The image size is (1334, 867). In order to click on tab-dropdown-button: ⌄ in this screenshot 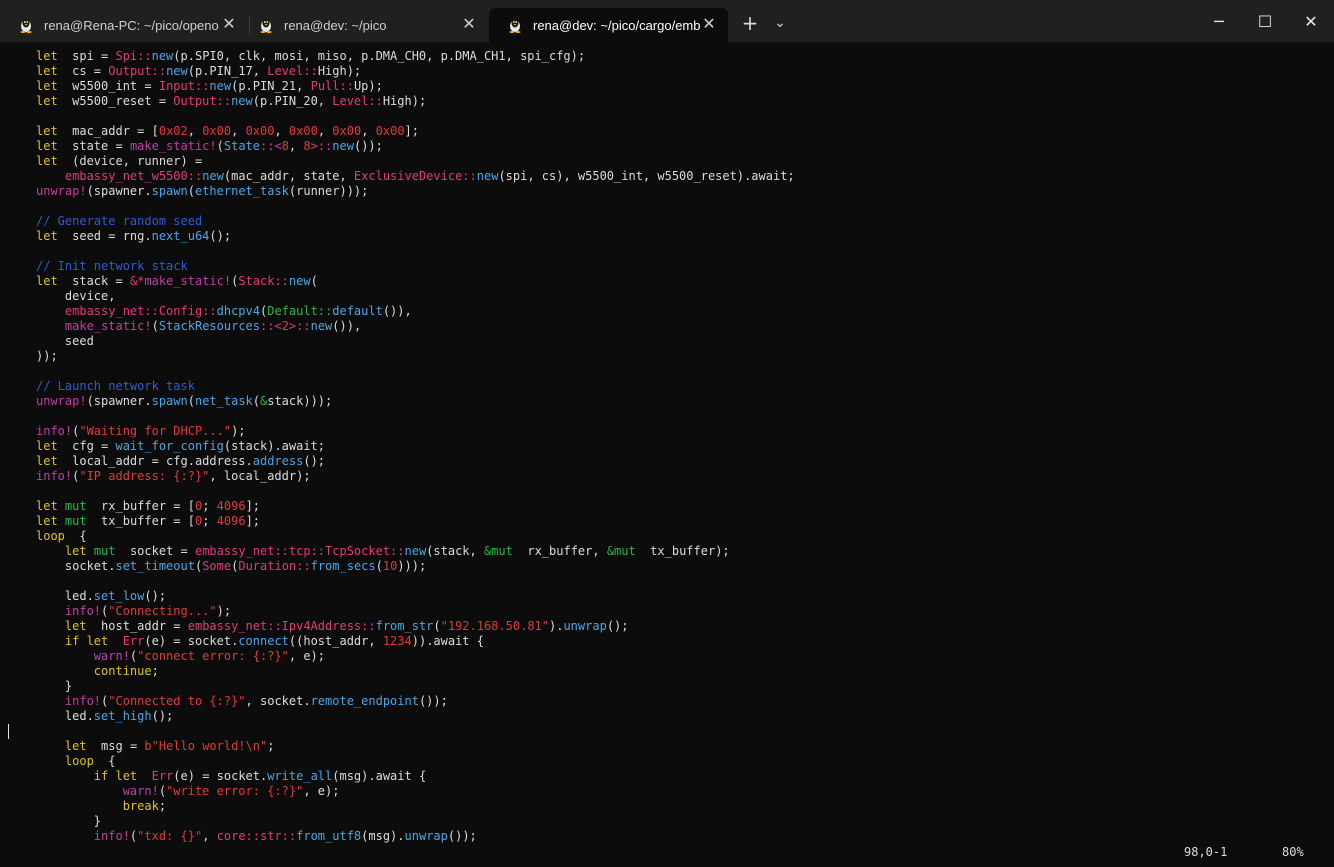, I will do `click(780, 23)`.